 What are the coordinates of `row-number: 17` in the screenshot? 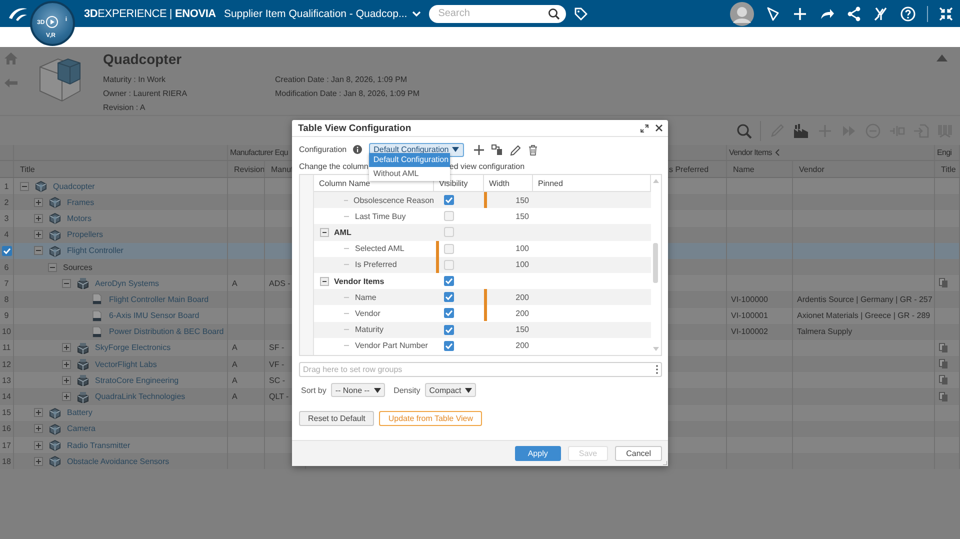 It's located at (6, 445).